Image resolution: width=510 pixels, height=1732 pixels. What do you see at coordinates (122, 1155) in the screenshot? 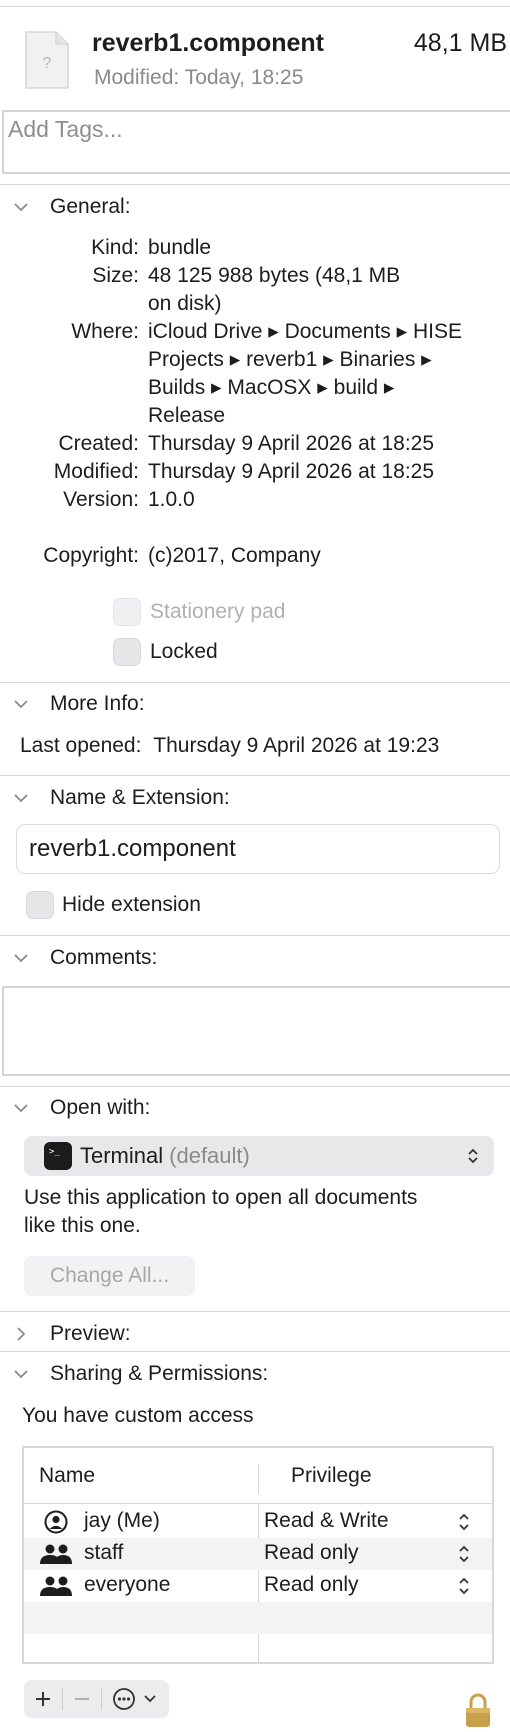
I see `open-with-app-name: Terminal` at bounding box center [122, 1155].